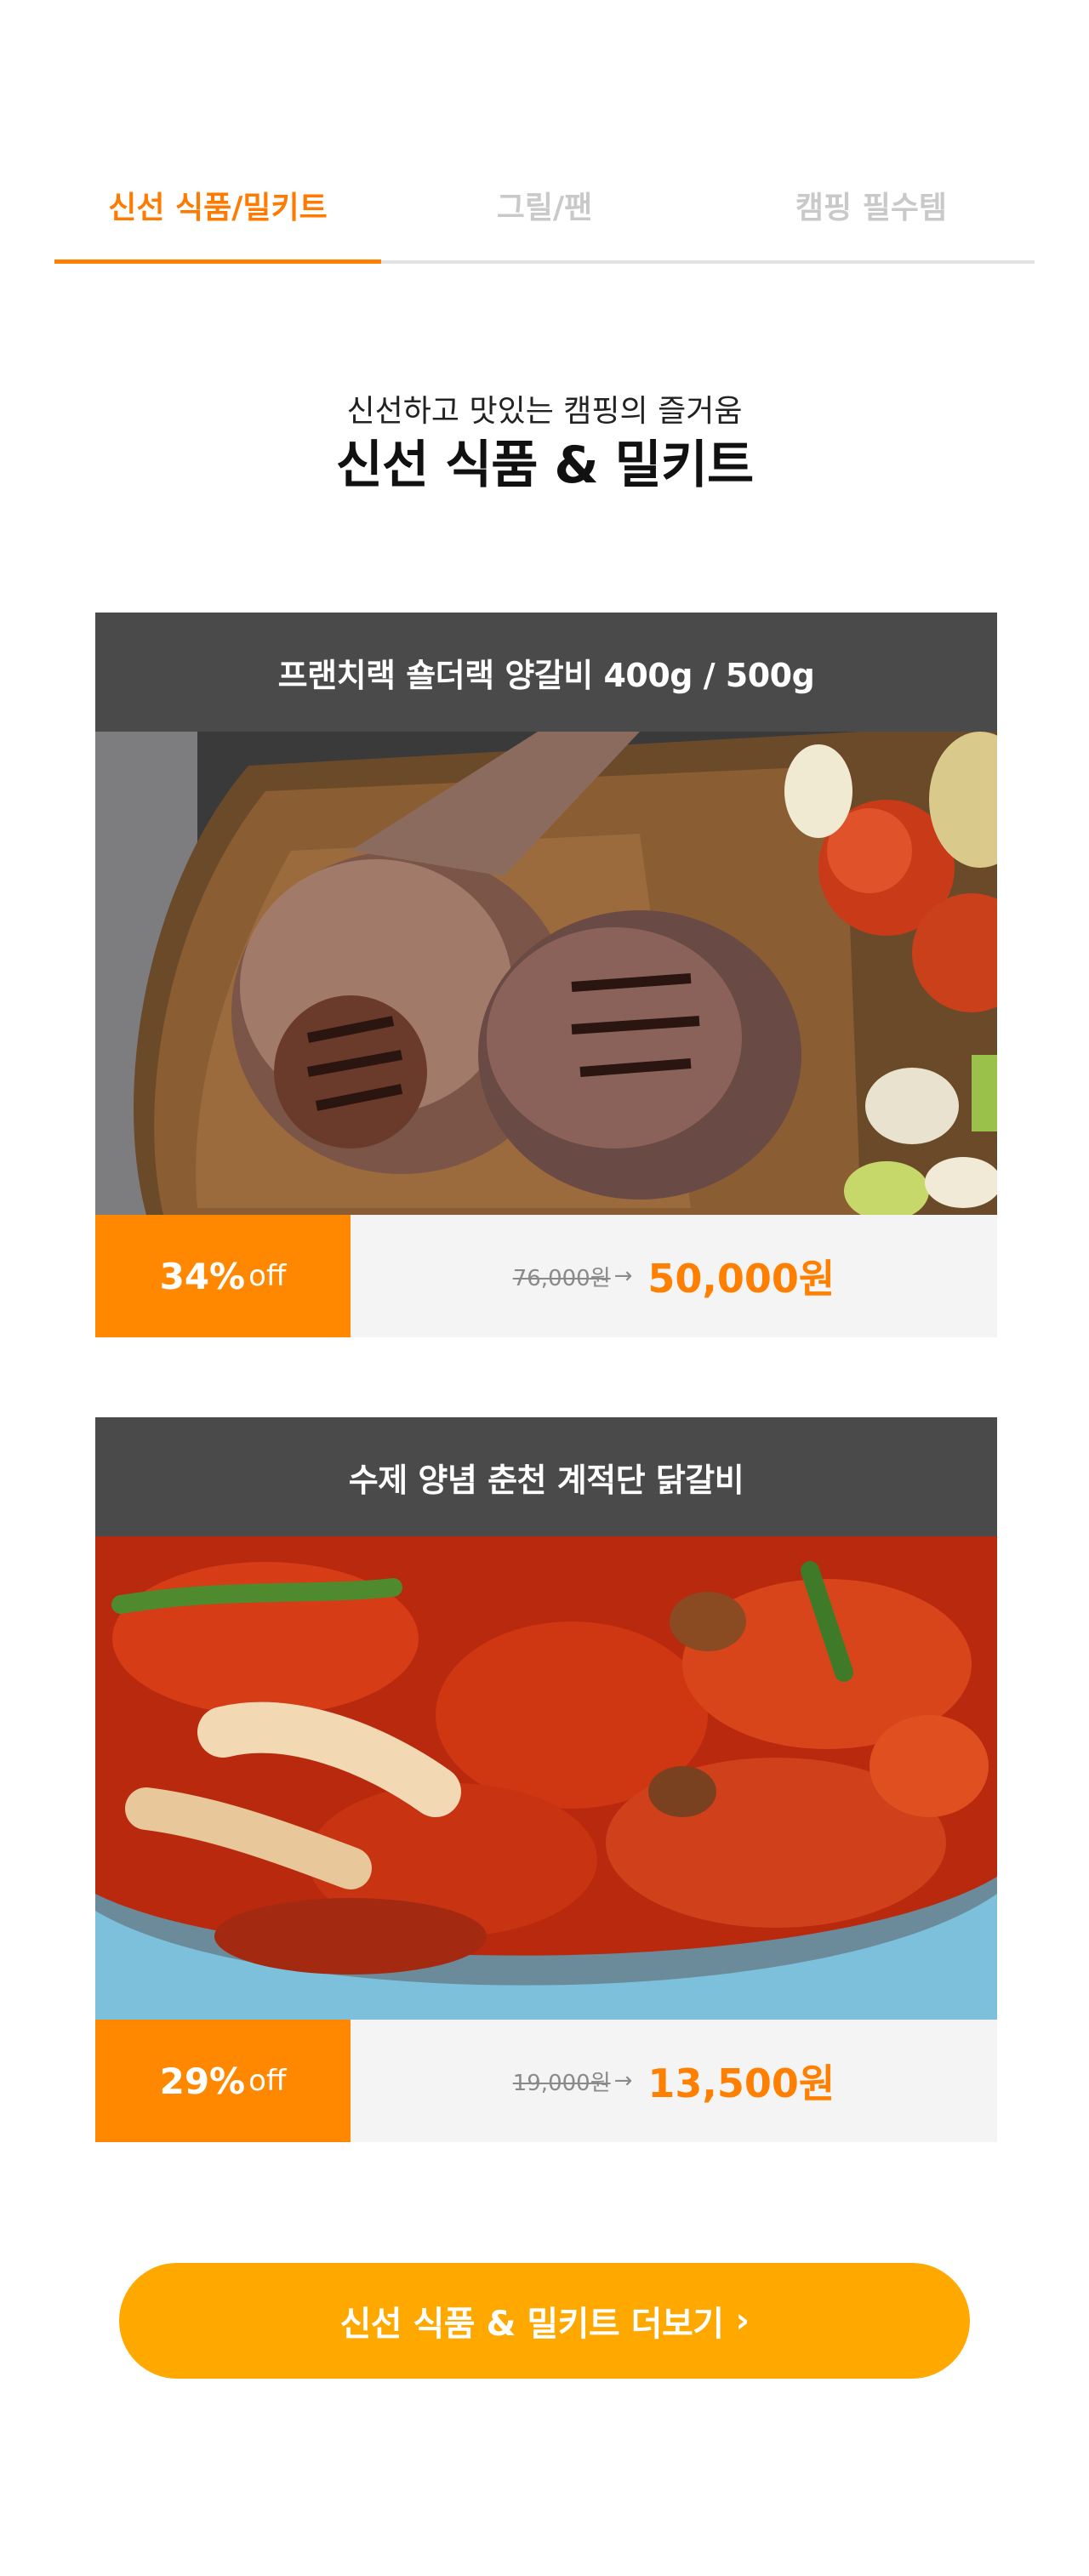 Image resolution: width=1089 pixels, height=2576 pixels. Describe the element at coordinates (544, 466) in the screenshot. I see `section-title: 신선 식품 & 밀키트` at that location.